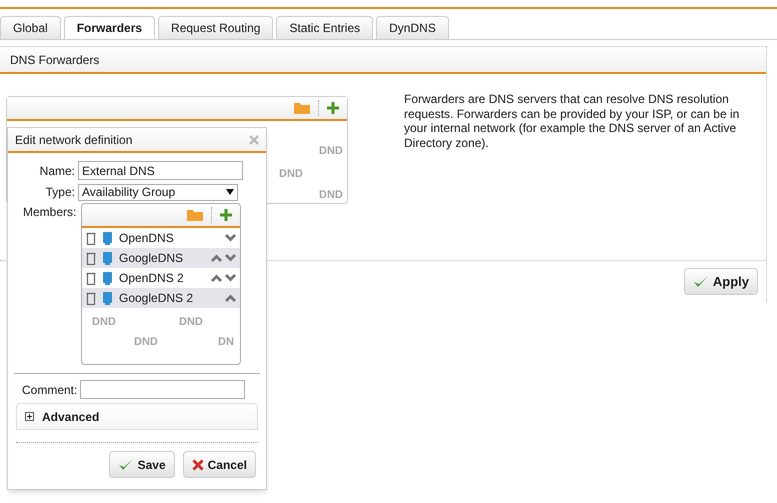 The image size is (777, 503). I want to click on type-dropdown: Availability Group, so click(158, 192).